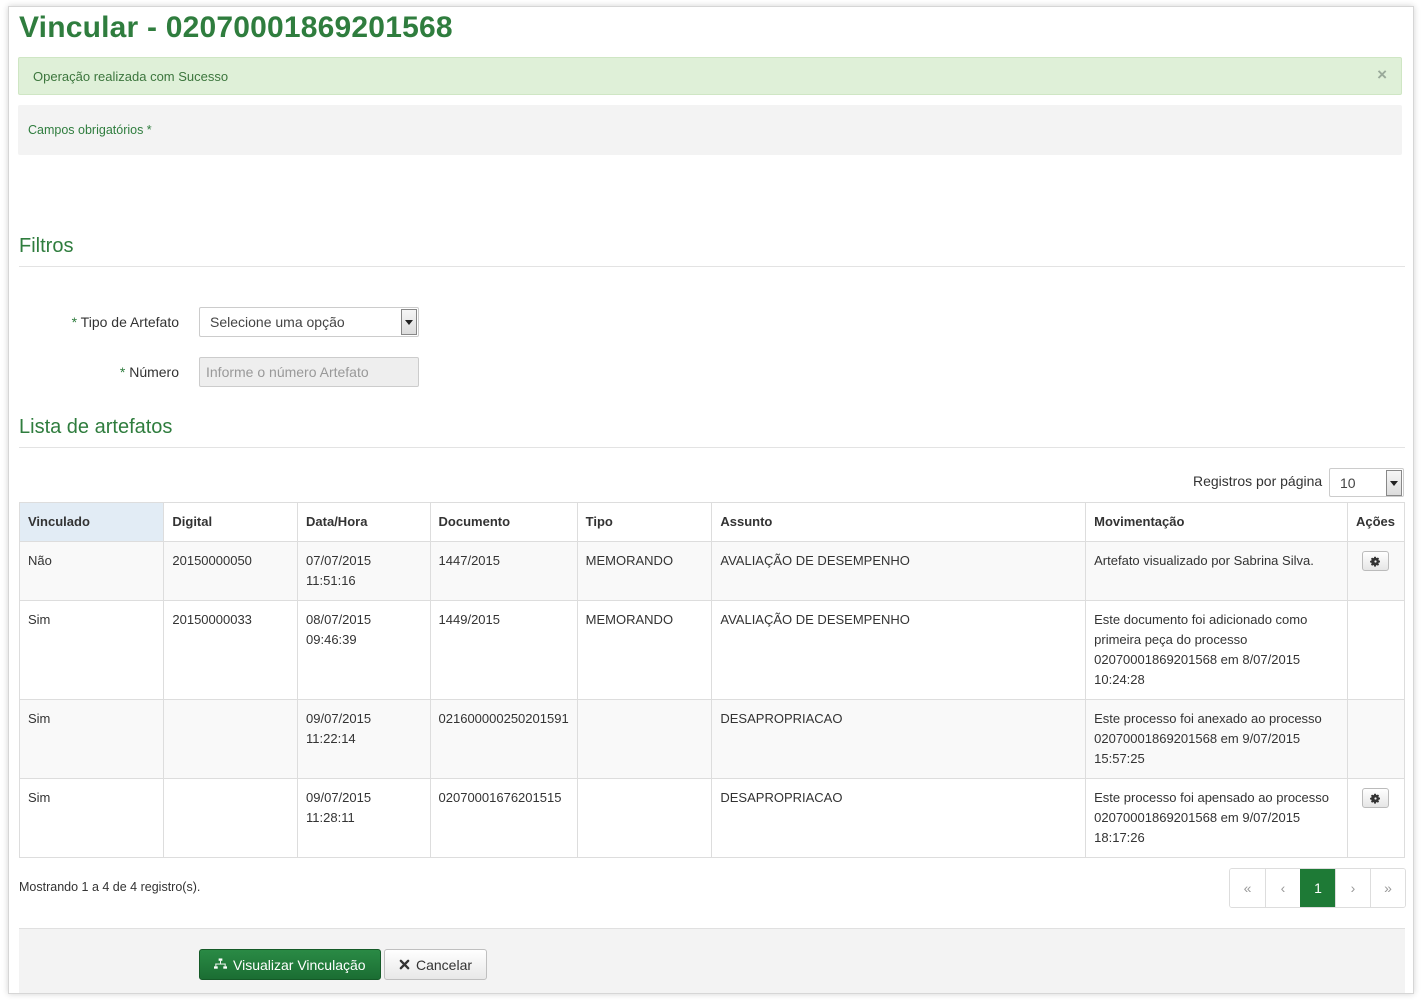 This screenshot has height=1000, width=1422. I want to click on movimentacao-line: Este processo foi anexado ao processo, so click(1208, 718).